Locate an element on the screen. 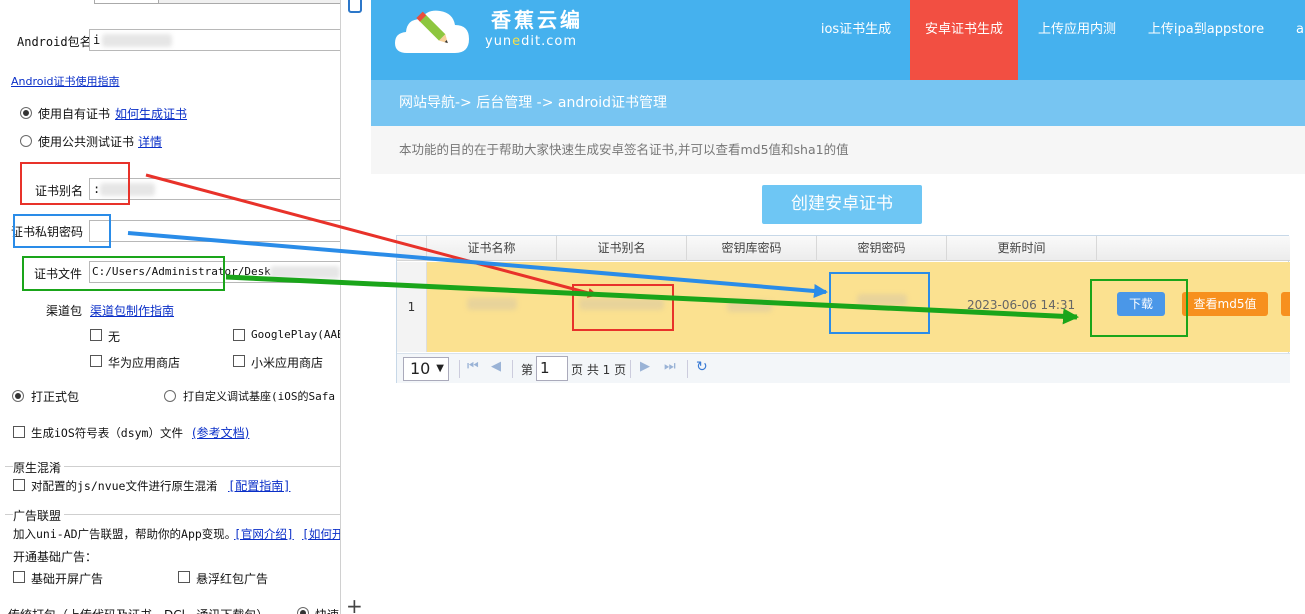  key-password-input is located at coordinates (214, 231).